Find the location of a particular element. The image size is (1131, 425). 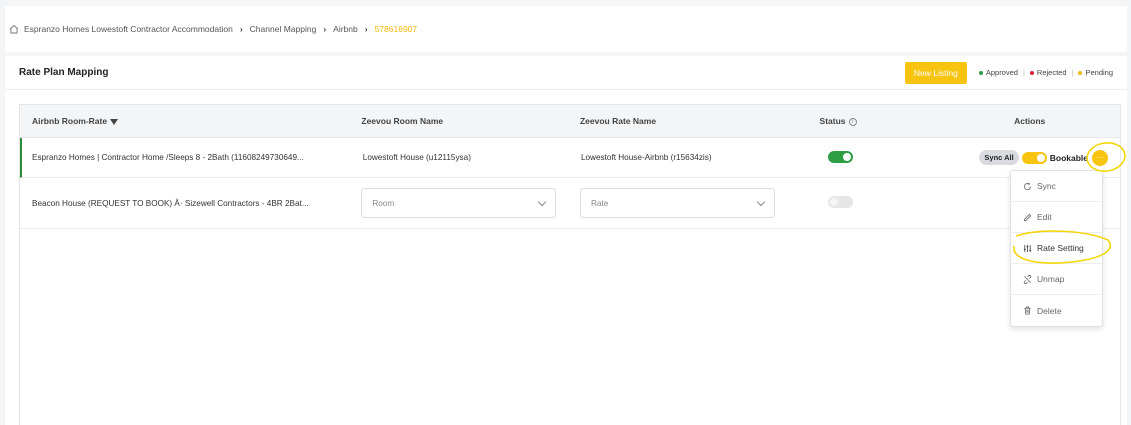

sync-icon is located at coordinates (1027, 186).